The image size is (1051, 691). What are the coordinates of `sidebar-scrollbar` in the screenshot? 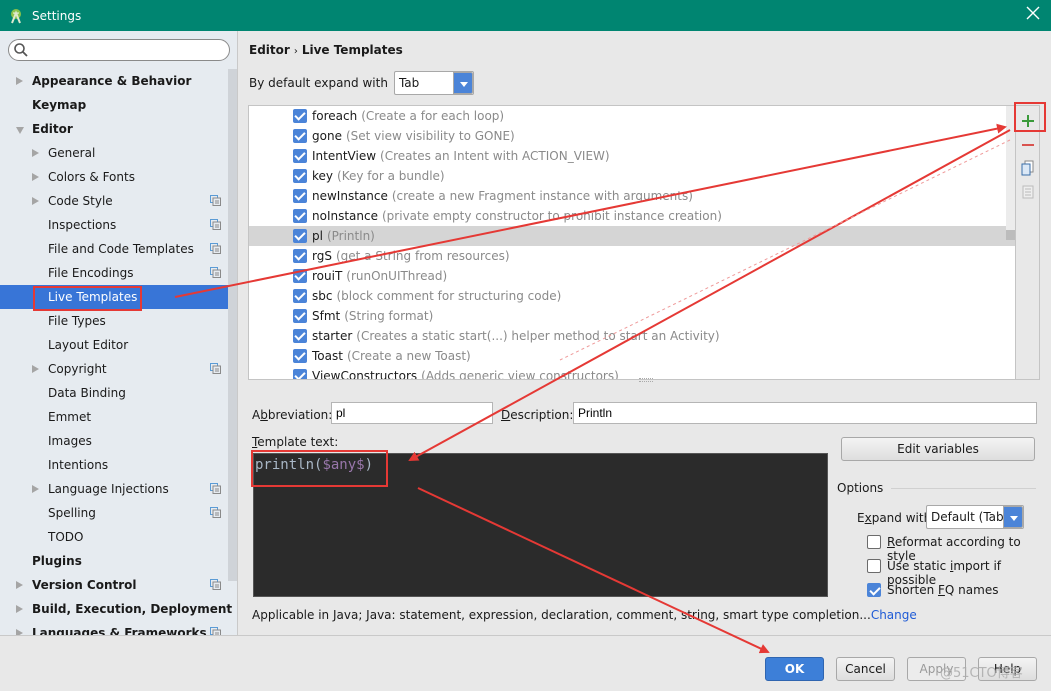 It's located at (232, 325).